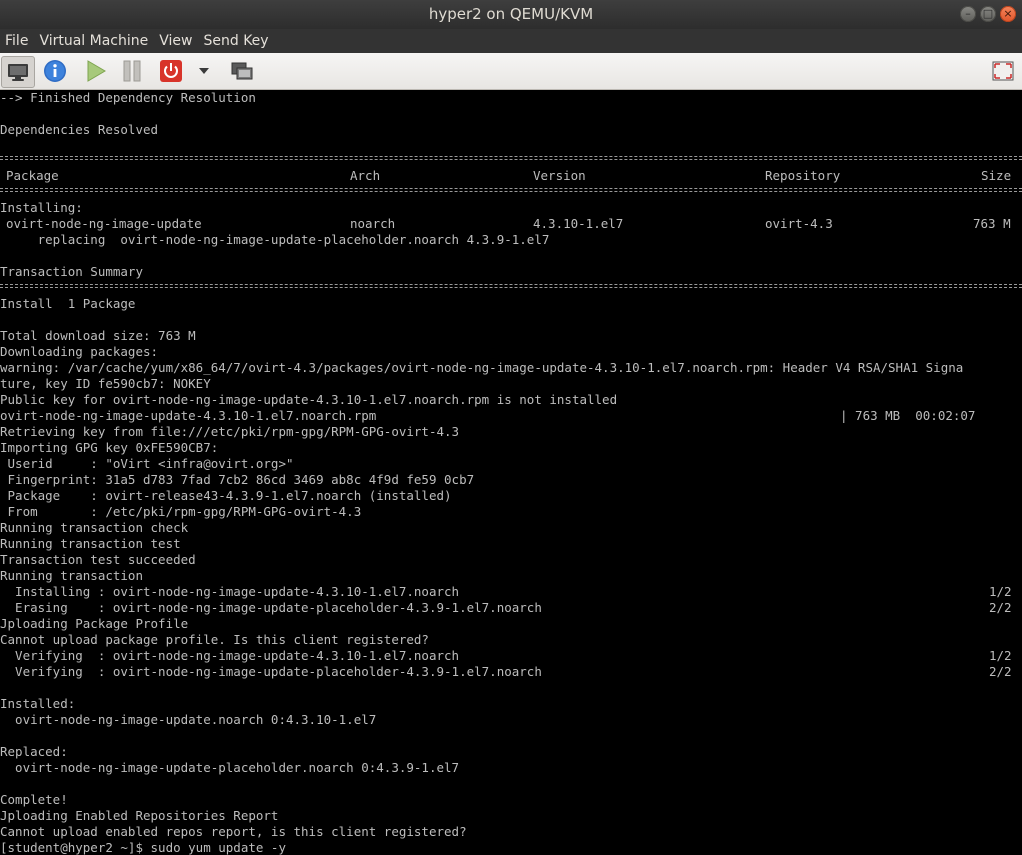  I want to click on console-line: Userid : "oVirt <infra@ovirt.org>", so click(147, 463).